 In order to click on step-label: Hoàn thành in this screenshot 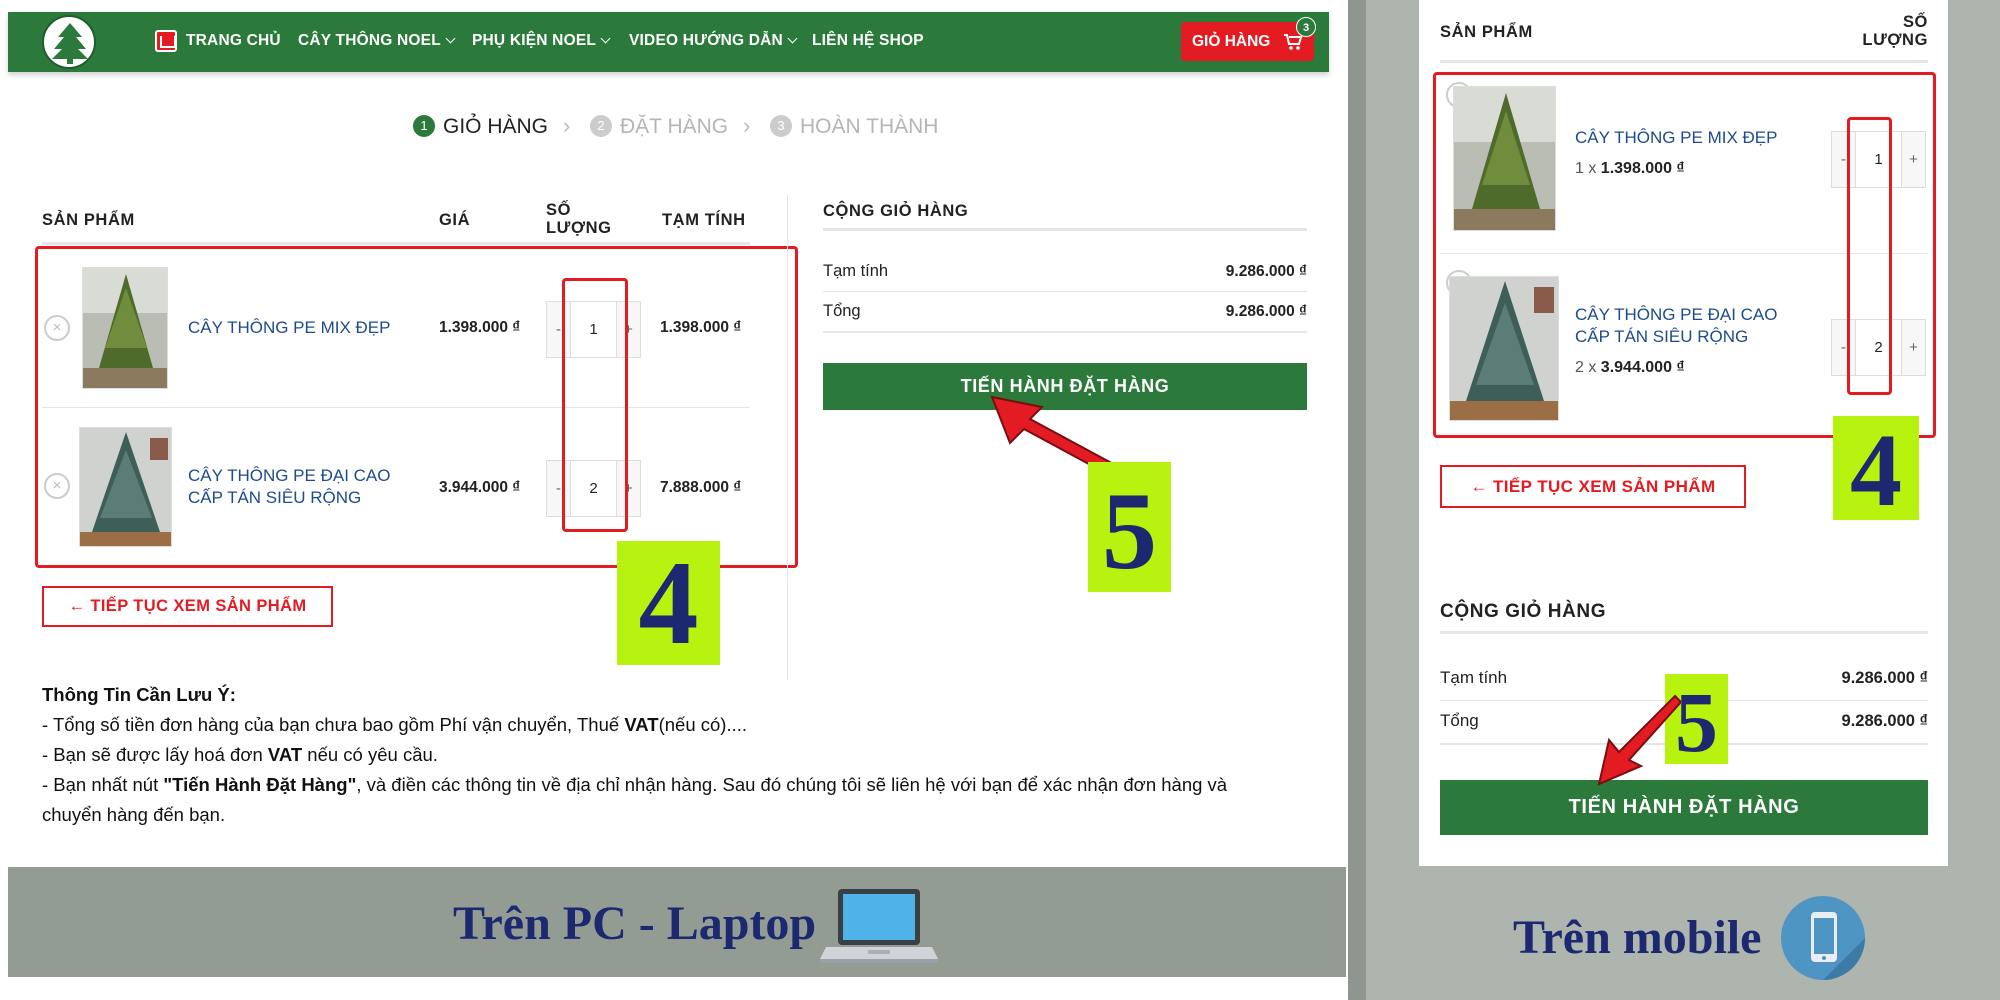, I will do `click(869, 126)`.